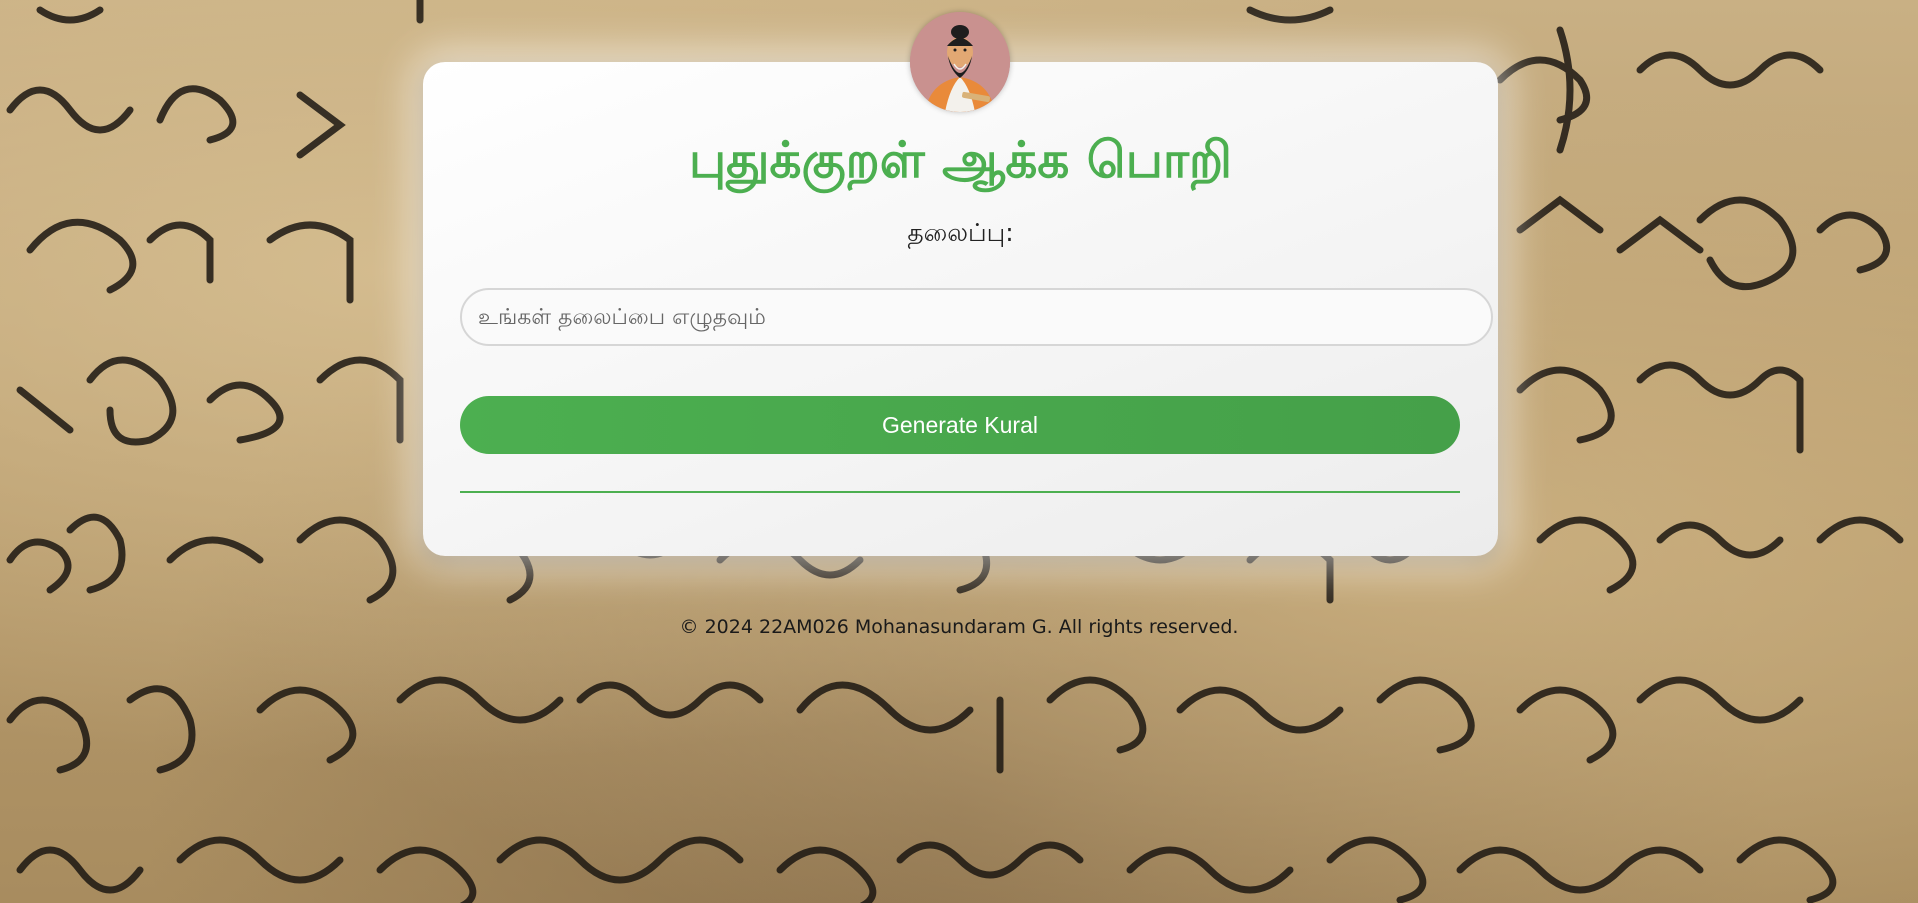  Describe the element at coordinates (960, 492) in the screenshot. I see `output-divider` at that location.